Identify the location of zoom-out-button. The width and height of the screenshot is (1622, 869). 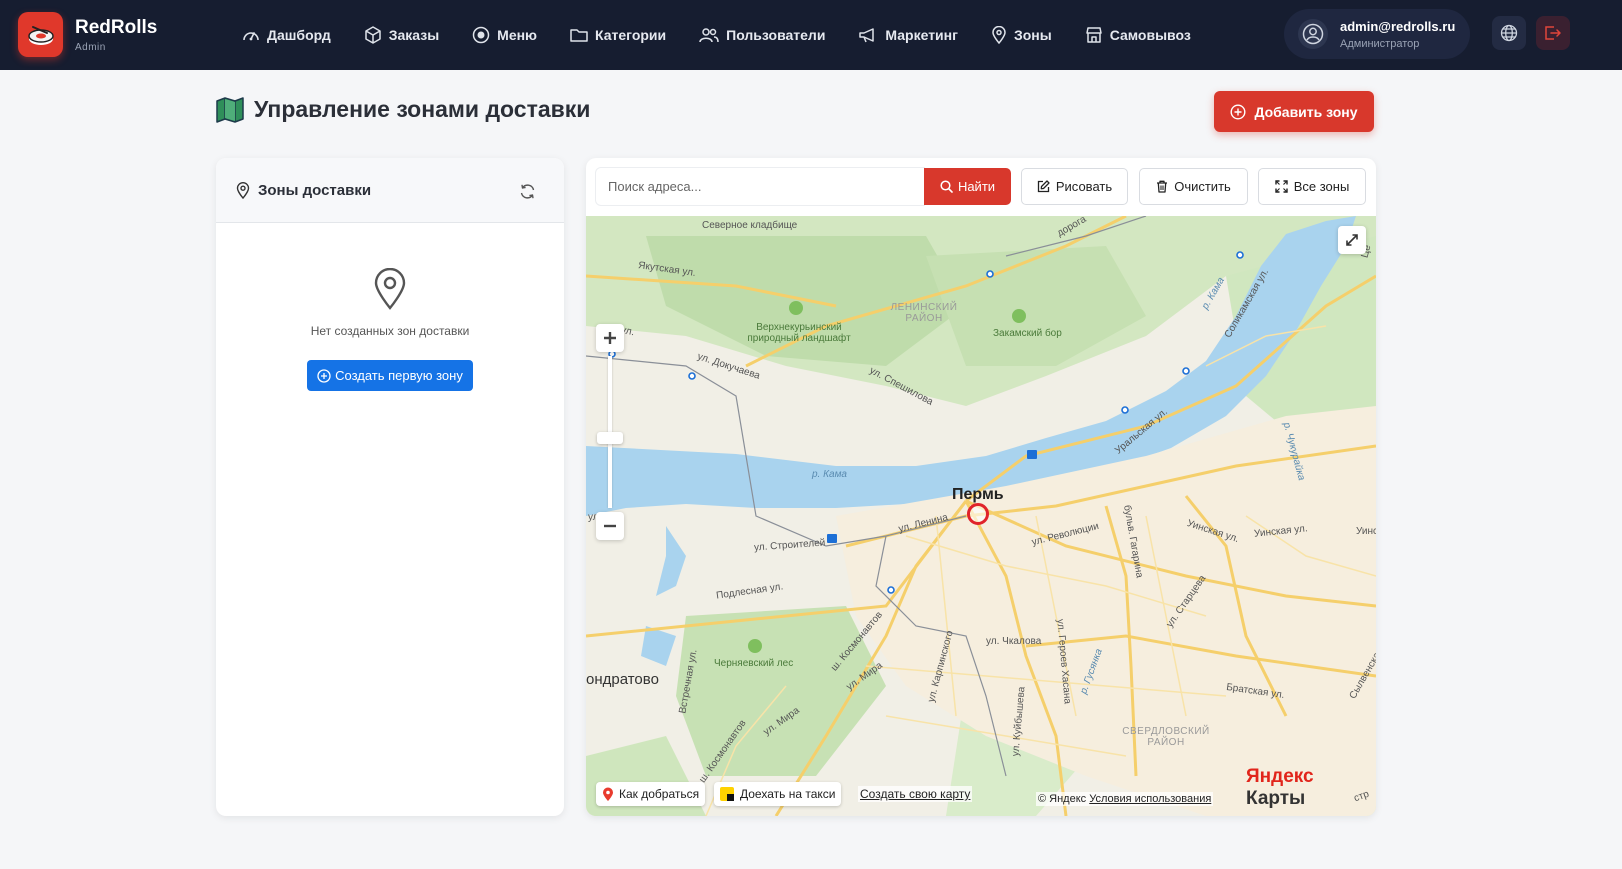
(610, 526).